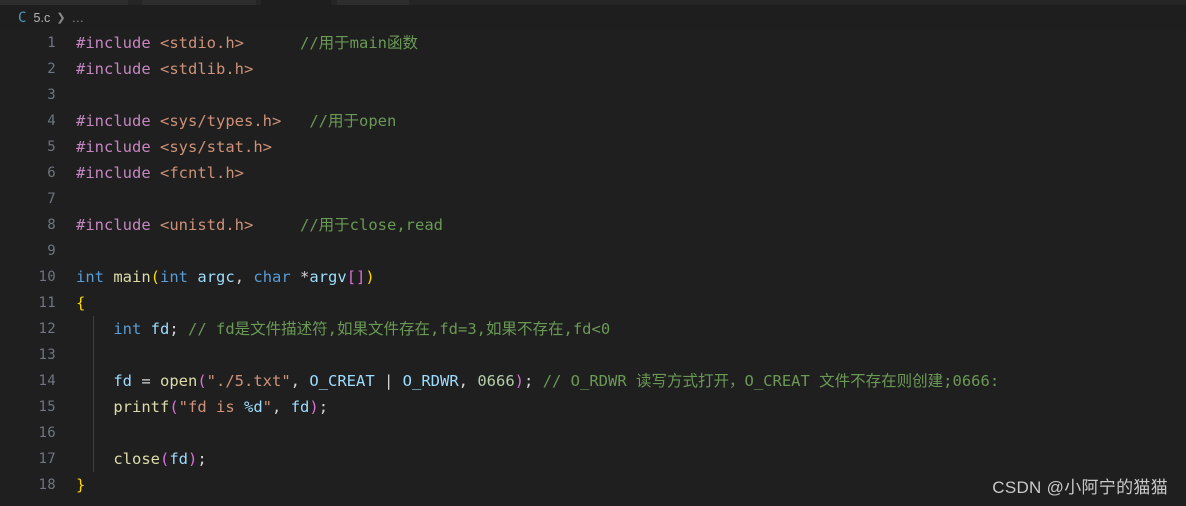  I want to click on line-number: 18, so click(47, 485).